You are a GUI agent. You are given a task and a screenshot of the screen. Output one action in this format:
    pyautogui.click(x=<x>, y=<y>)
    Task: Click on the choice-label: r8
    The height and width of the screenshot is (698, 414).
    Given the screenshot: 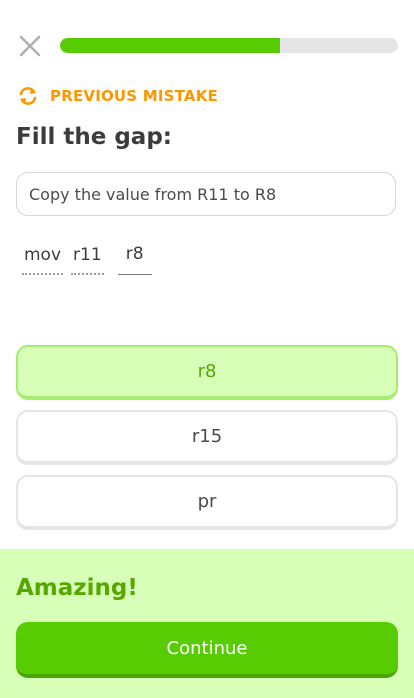 What is the action you would take?
    pyautogui.click(x=207, y=371)
    